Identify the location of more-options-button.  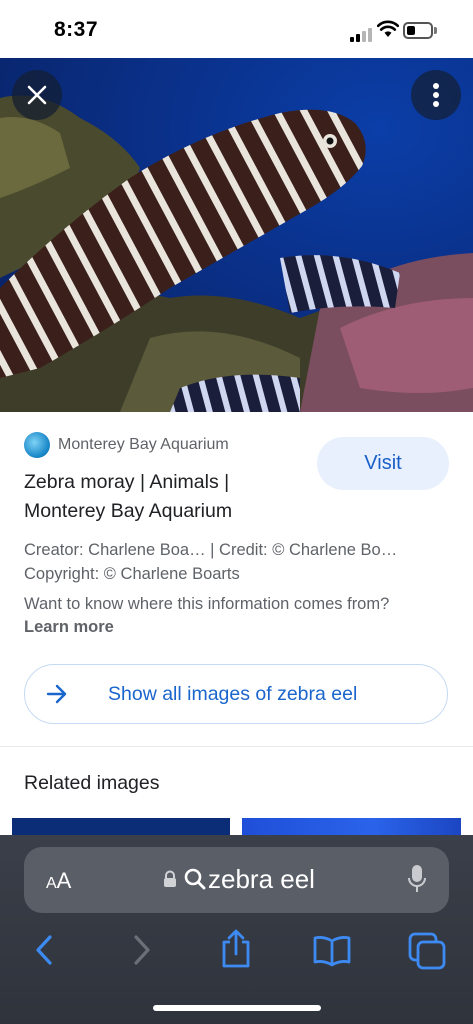
(436, 95).